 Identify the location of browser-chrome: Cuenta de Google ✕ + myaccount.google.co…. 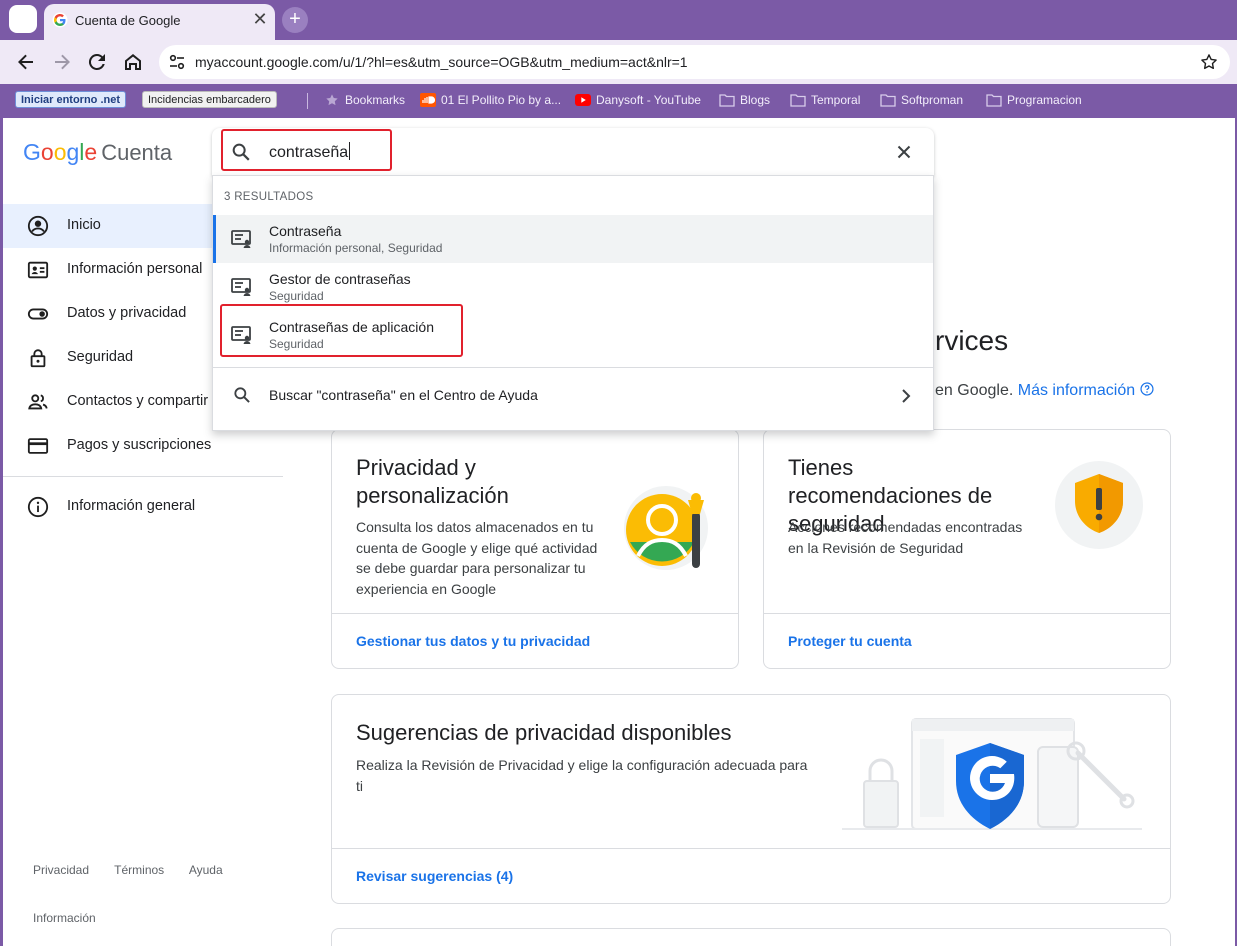
(618, 59).